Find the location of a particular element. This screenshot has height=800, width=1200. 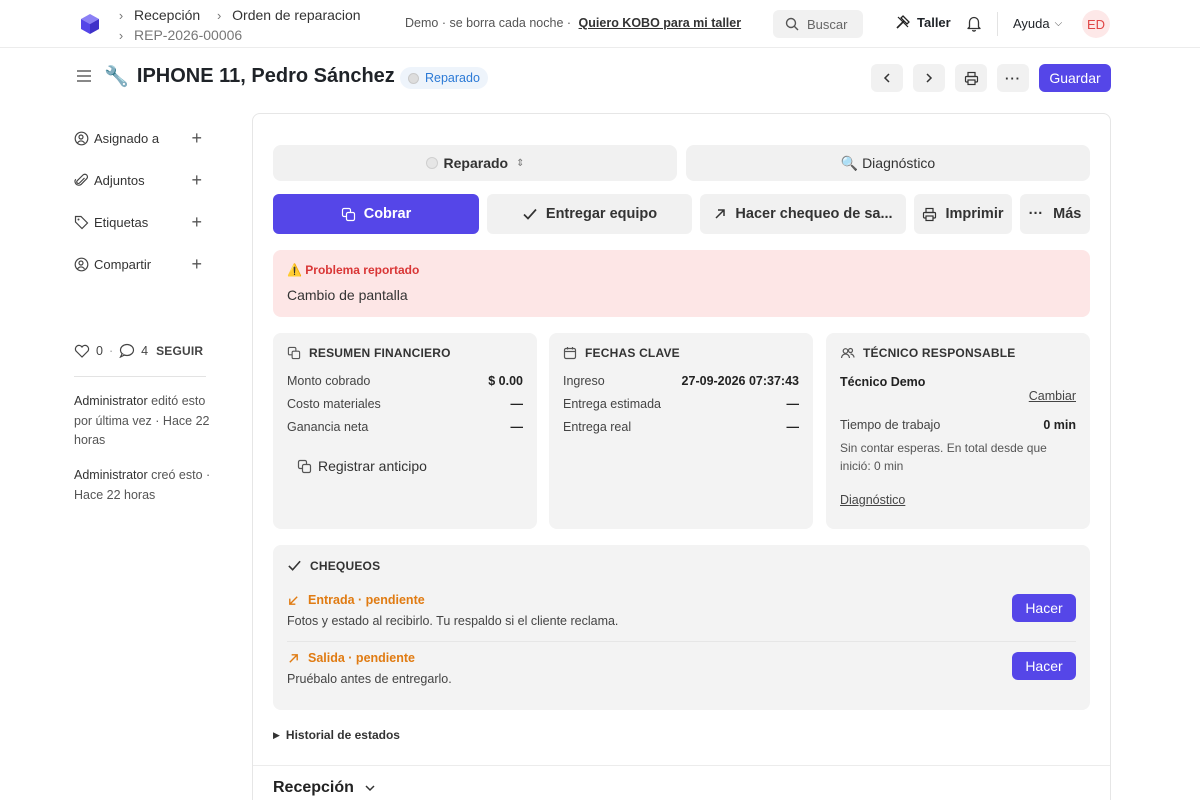

print-button is located at coordinates (971, 78).